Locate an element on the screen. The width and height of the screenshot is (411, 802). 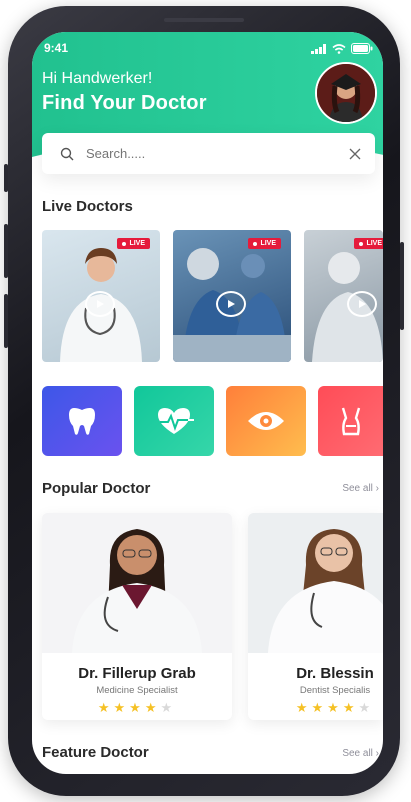
volume-up-button is located at coordinates (6, 251).